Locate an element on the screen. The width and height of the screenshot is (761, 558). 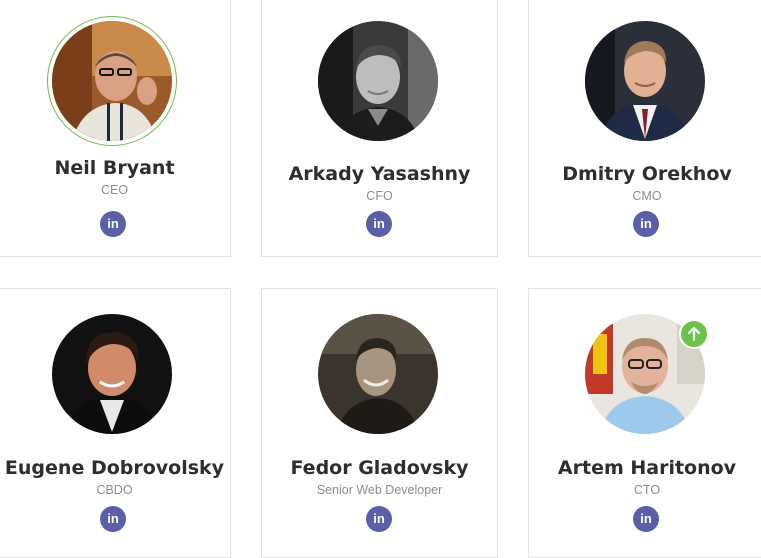
member-name: Eugene Dobrovolsky is located at coordinates (114, 468).